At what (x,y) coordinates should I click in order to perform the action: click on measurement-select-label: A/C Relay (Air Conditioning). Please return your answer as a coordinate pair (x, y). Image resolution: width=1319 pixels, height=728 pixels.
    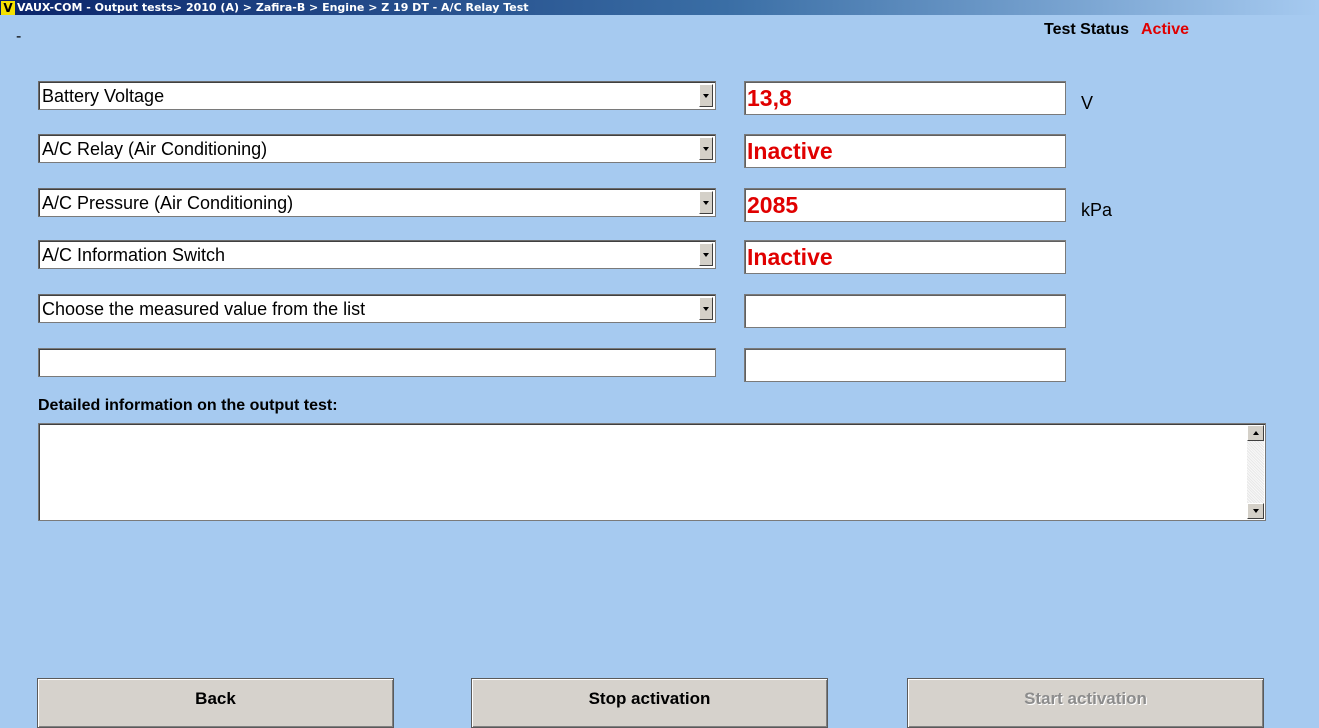
    Looking at the image, I should click on (155, 149).